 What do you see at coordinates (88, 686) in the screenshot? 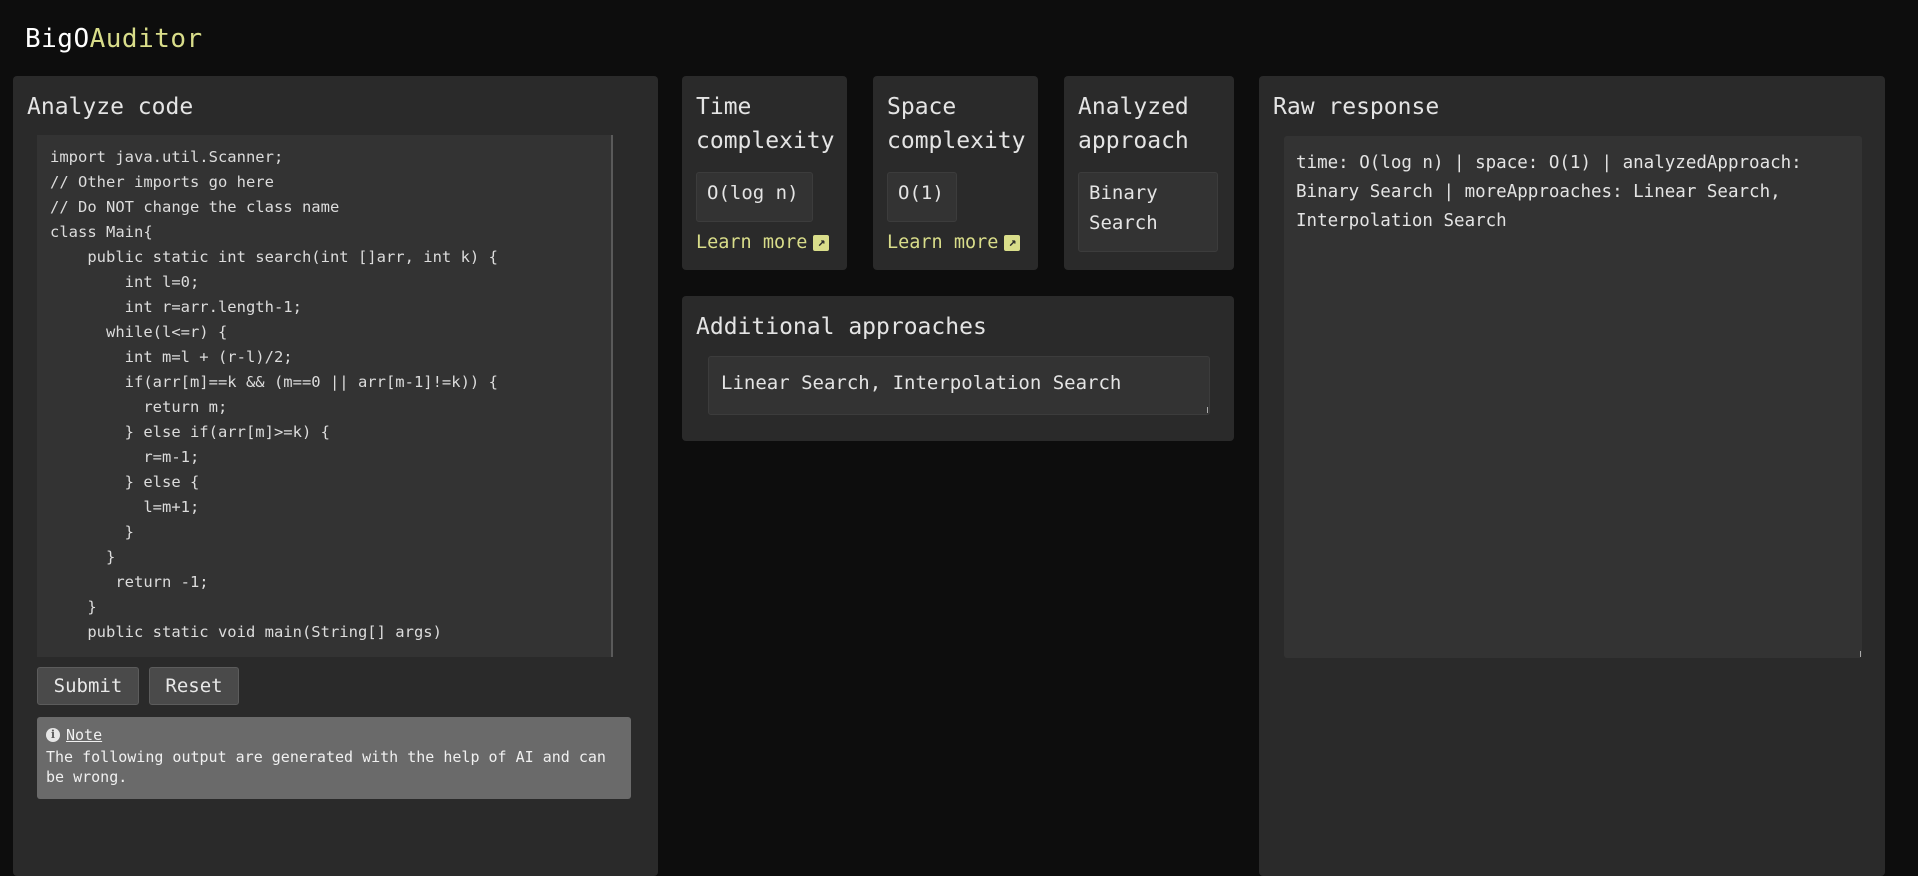
I see `submit-button: Submit` at bounding box center [88, 686].